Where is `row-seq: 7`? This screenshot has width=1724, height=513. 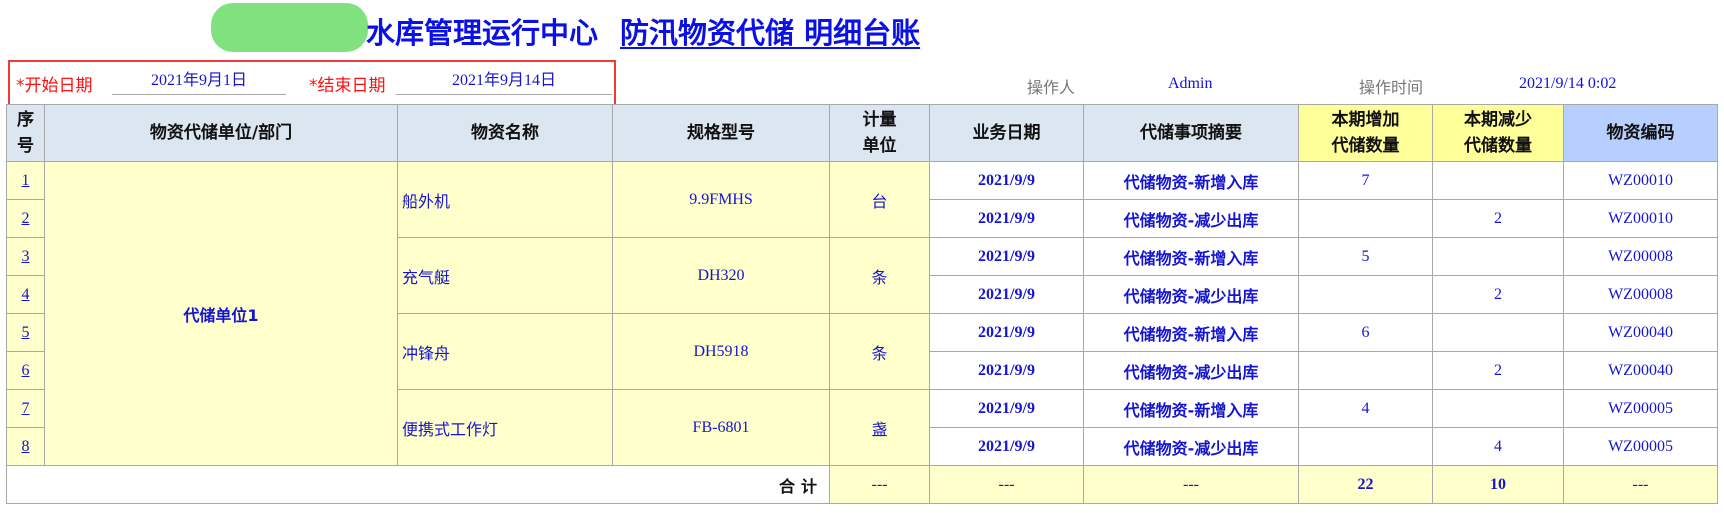
row-seq: 7 is located at coordinates (25, 408).